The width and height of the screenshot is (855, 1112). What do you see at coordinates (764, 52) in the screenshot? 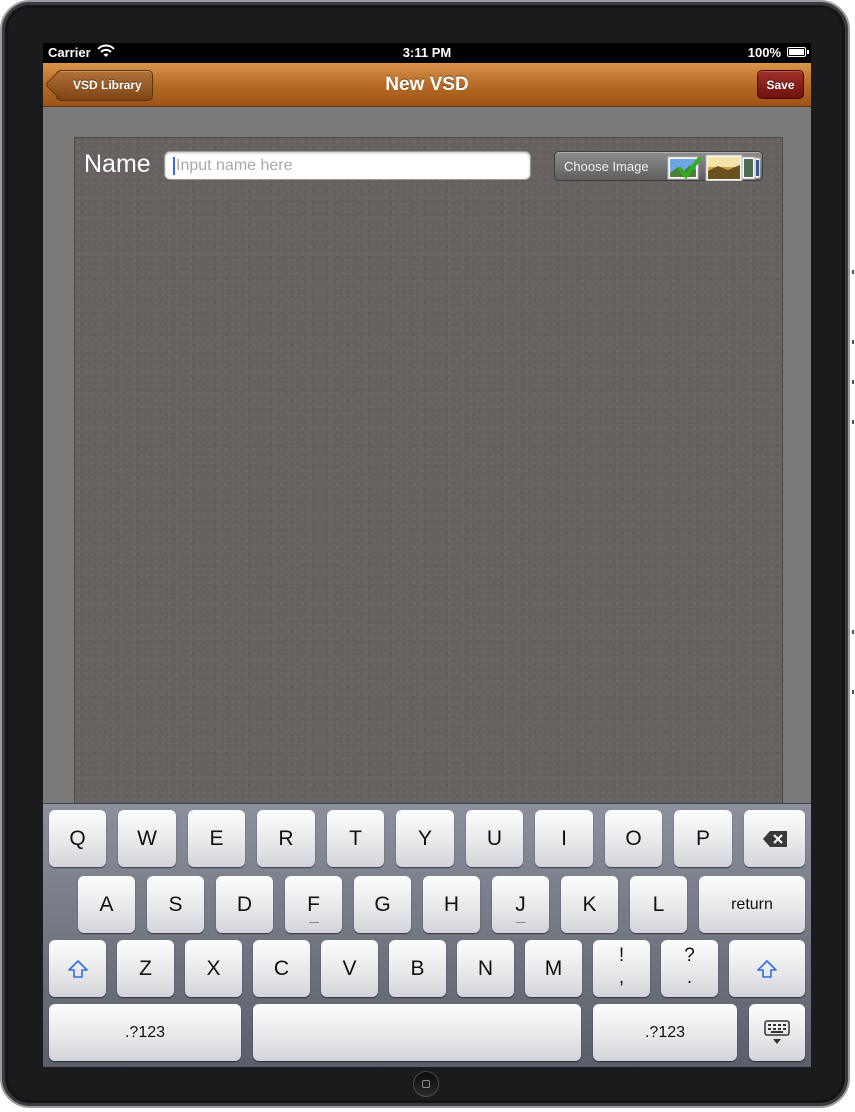
I see `battery-percent: 100%` at bounding box center [764, 52].